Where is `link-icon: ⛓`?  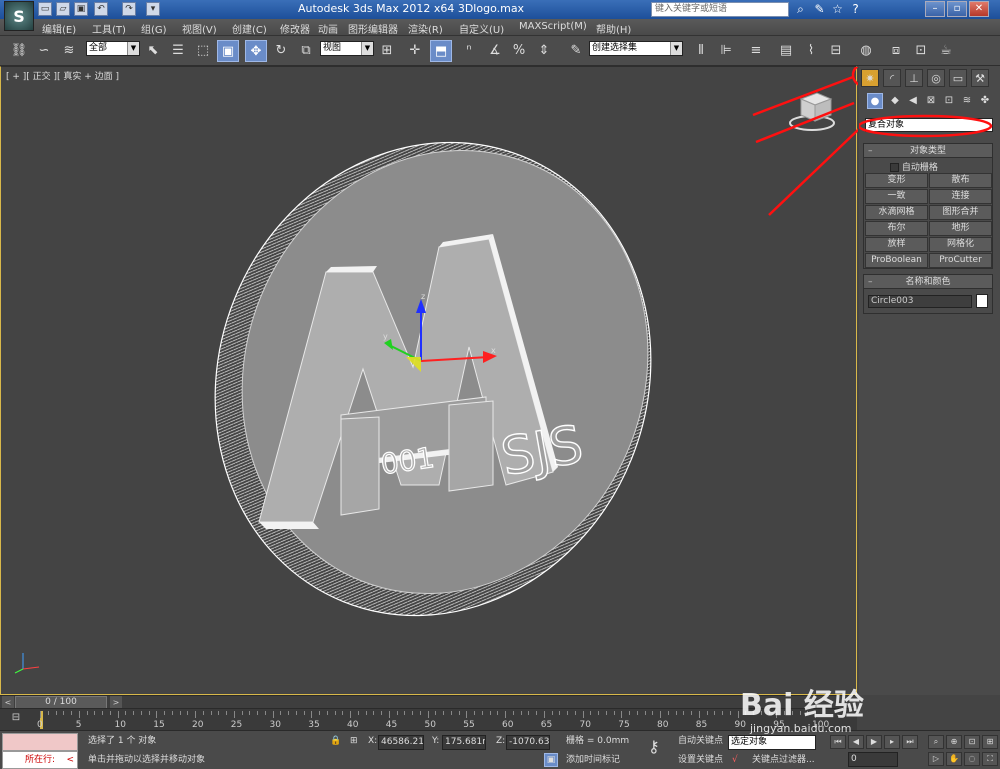 link-icon: ⛓ is located at coordinates (19, 51).